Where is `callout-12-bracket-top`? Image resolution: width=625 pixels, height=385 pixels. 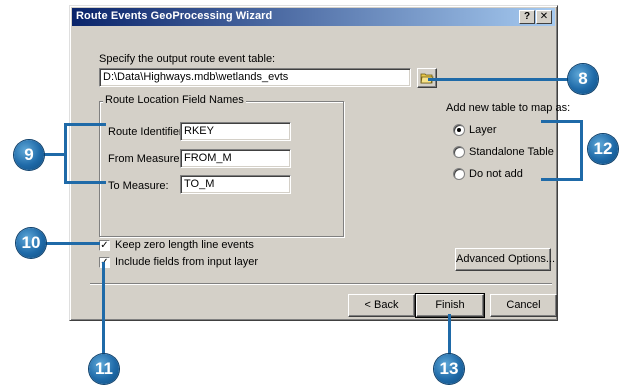
callout-12-bracket-top is located at coordinates (562, 121).